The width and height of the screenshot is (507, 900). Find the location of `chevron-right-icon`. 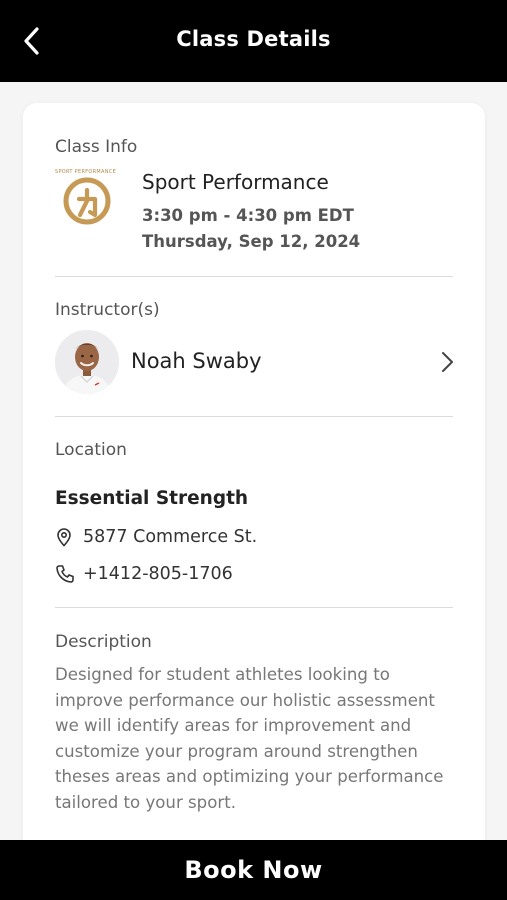

chevron-right-icon is located at coordinates (447, 362).